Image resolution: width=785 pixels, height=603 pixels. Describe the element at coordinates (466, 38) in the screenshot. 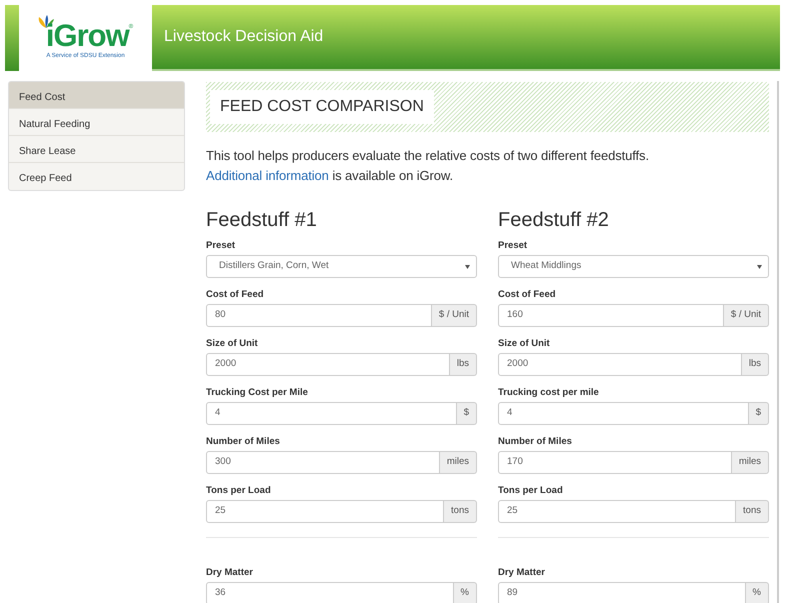

I see `app-title-banner: Livestock Decision Aid` at that location.